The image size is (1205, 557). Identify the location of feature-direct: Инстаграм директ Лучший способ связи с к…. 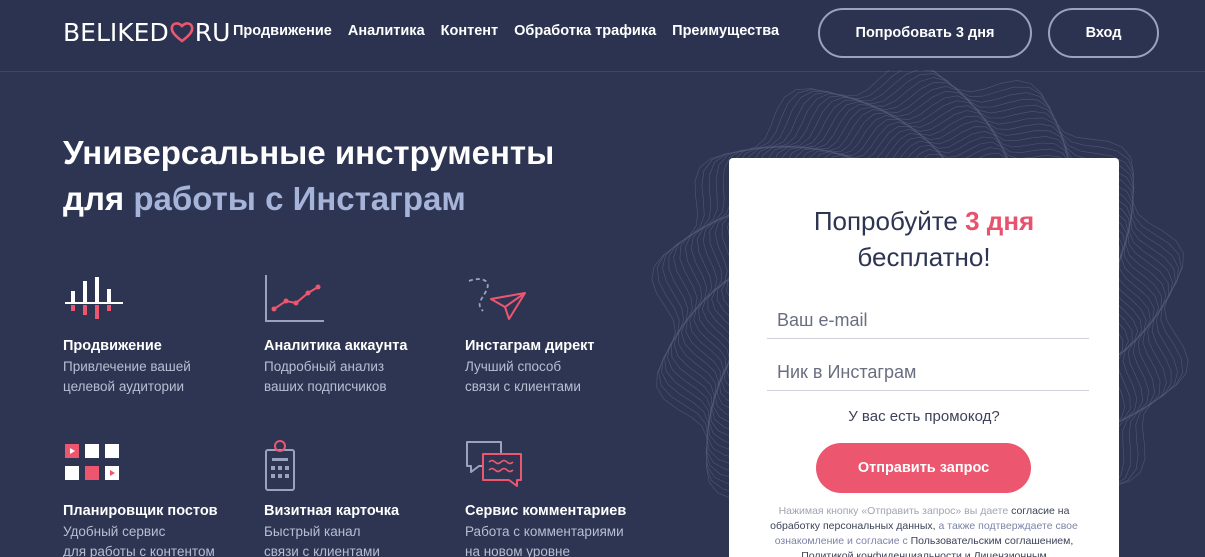
(560, 336).